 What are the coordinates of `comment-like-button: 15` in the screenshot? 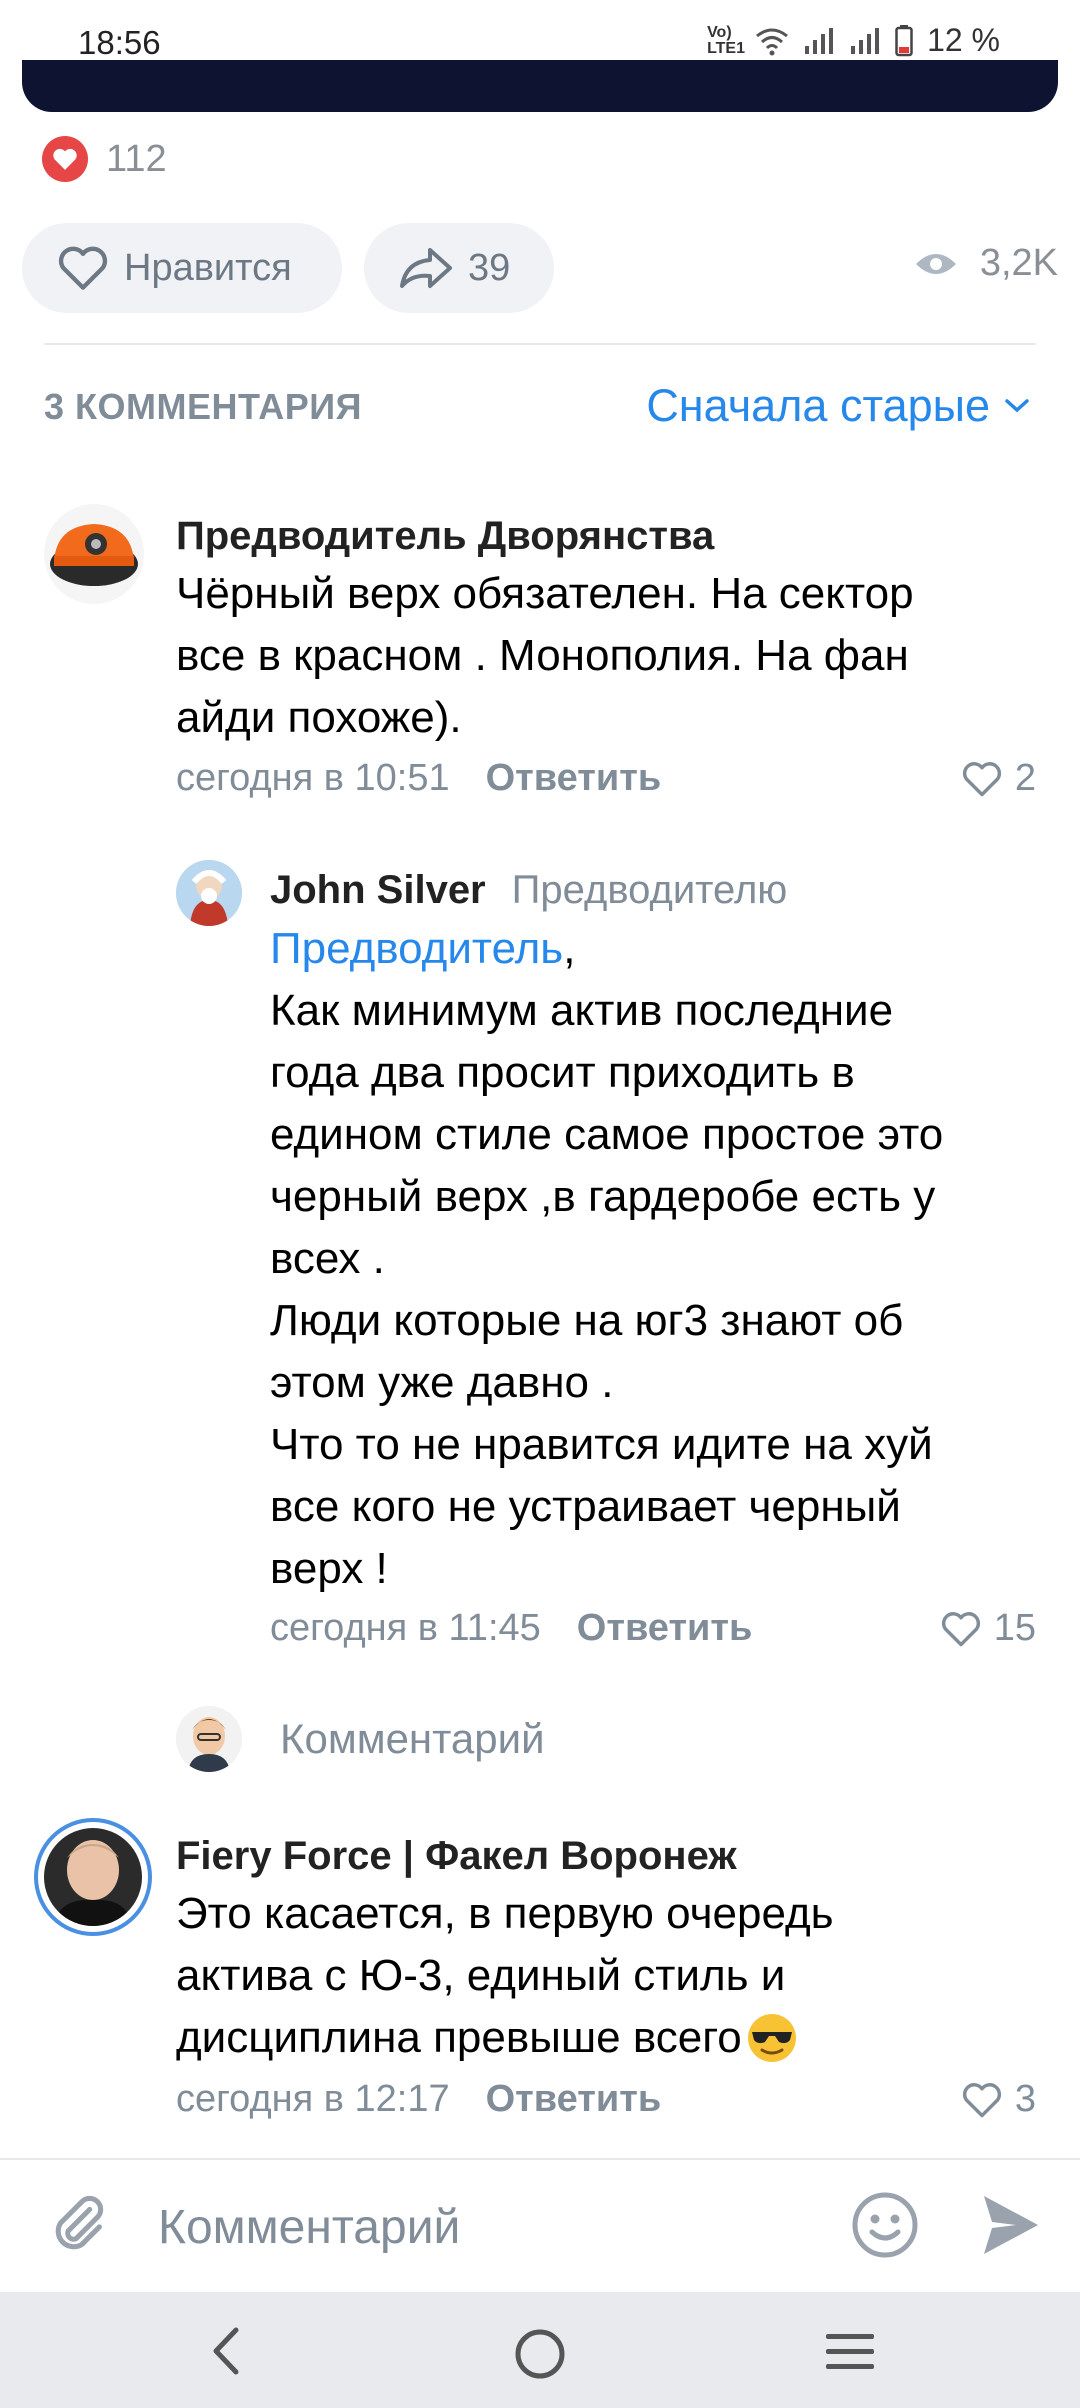 It's located at (988, 1628).